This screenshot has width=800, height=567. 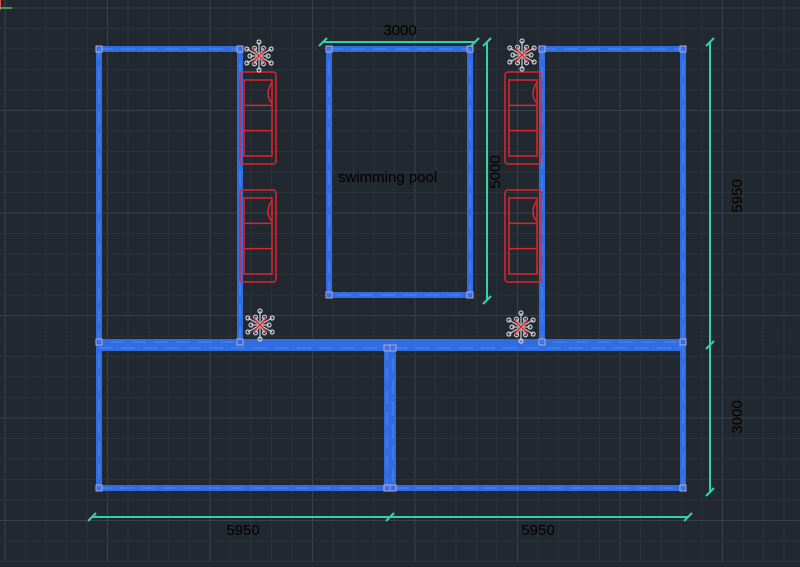 What do you see at coordinates (6, 5) in the screenshot?
I see `ucs-axis-icon` at bounding box center [6, 5].